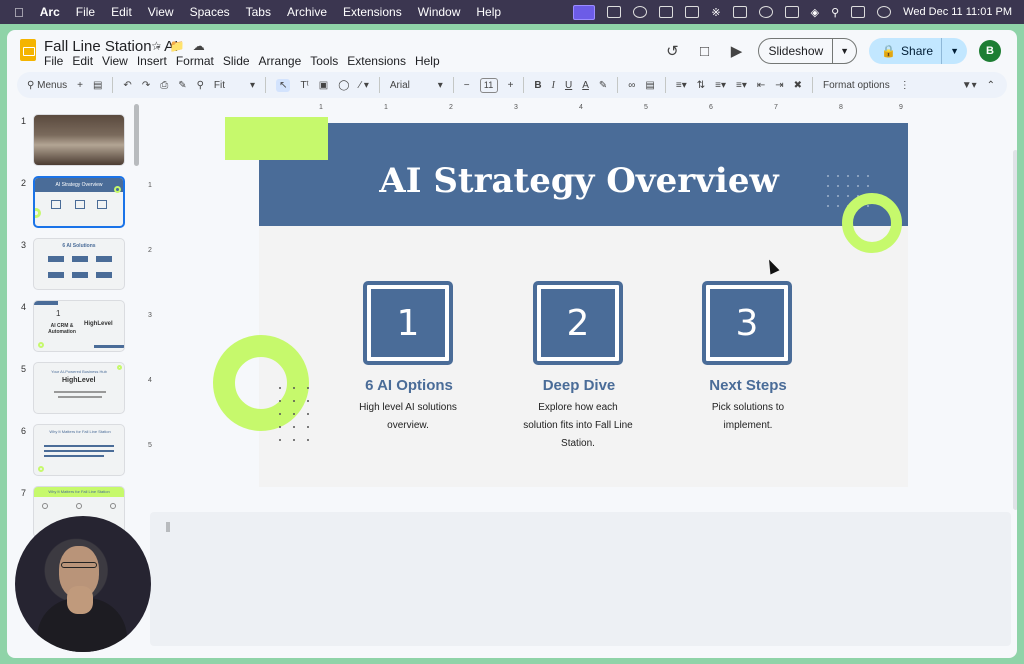 This screenshot has height=664, width=1024. Describe the element at coordinates (872, 223) in the screenshot. I see `green-ring-decoration` at that location.